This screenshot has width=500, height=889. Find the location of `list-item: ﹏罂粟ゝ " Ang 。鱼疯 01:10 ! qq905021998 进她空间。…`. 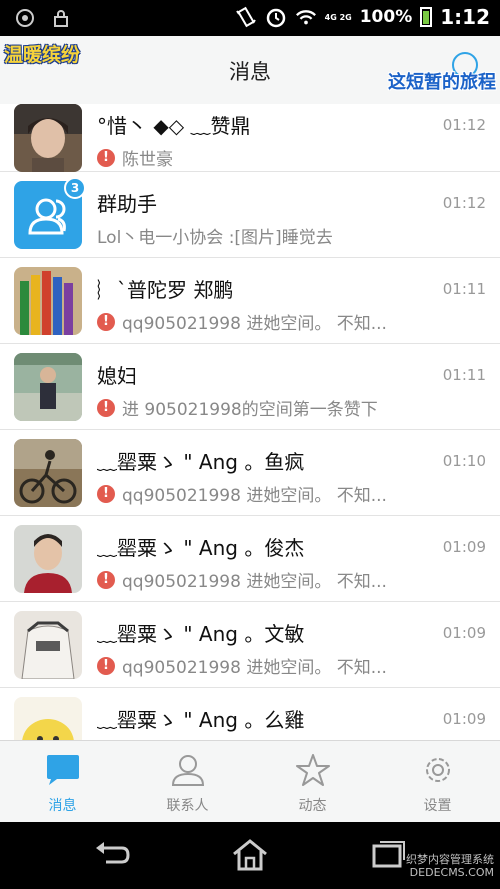

list-item: ﹏罂粟ゝ " Ang 。鱼疯 01:10 ! qq905021998 进她空间。… is located at coordinates (250, 473).